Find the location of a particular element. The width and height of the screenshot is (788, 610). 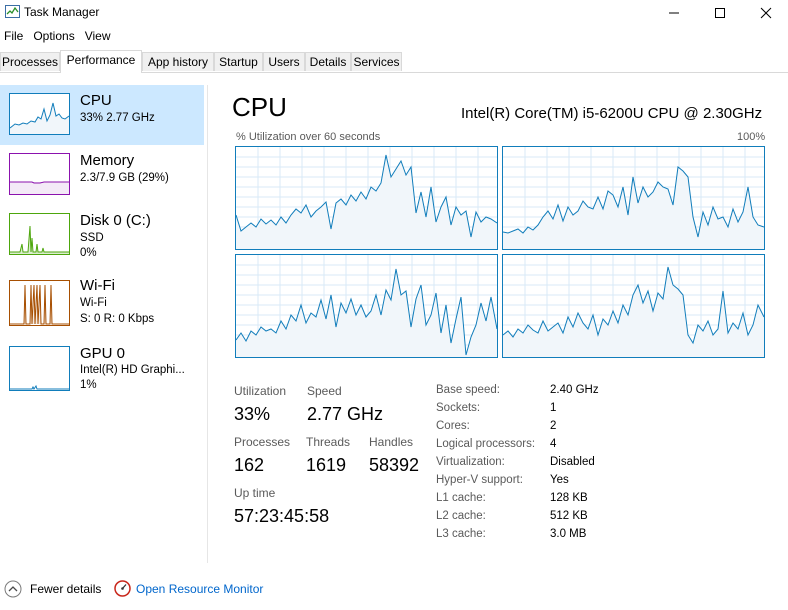

cpu-core-1-line is located at coordinates (633, 198).